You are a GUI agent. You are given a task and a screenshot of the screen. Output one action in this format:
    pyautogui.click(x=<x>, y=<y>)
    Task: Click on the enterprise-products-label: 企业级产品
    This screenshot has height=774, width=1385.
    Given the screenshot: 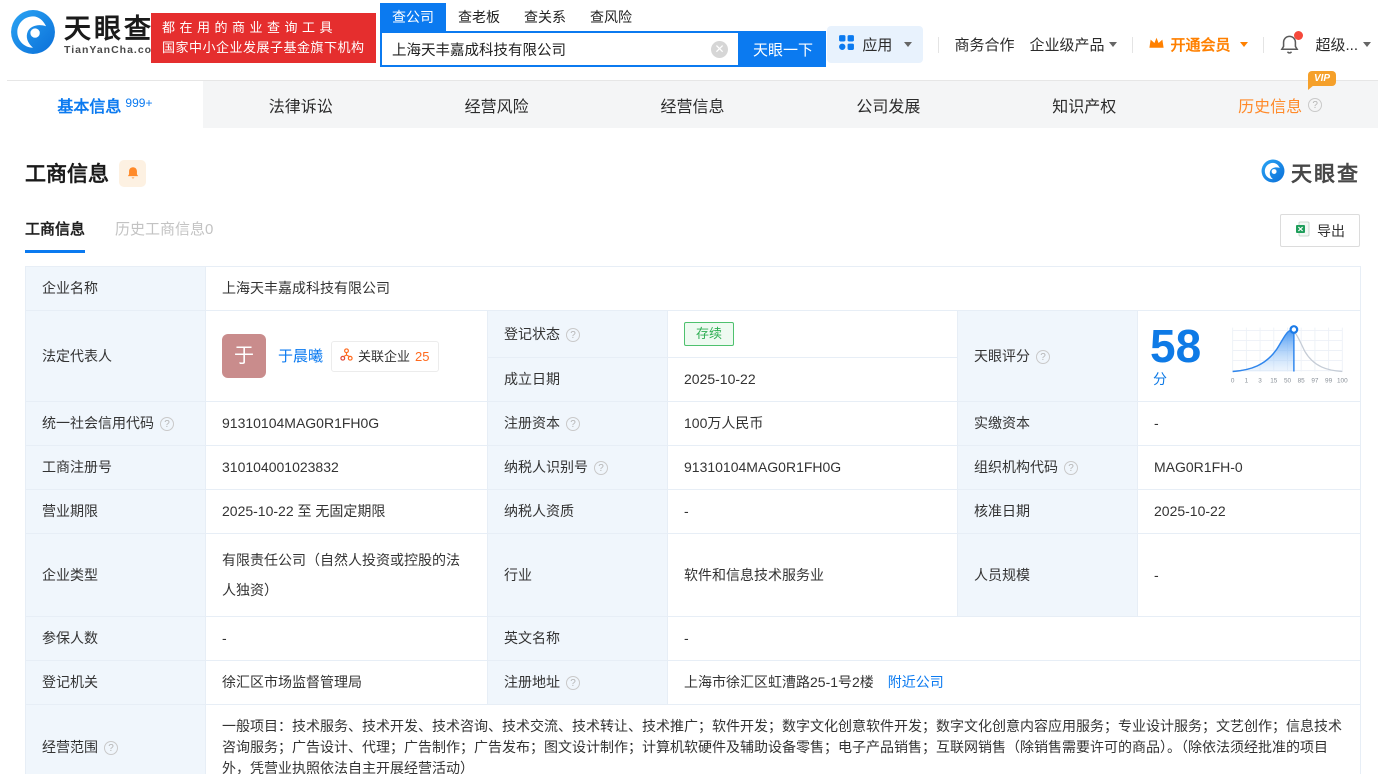 What is the action you would take?
    pyautogui.click(x=1067, y=45)
    